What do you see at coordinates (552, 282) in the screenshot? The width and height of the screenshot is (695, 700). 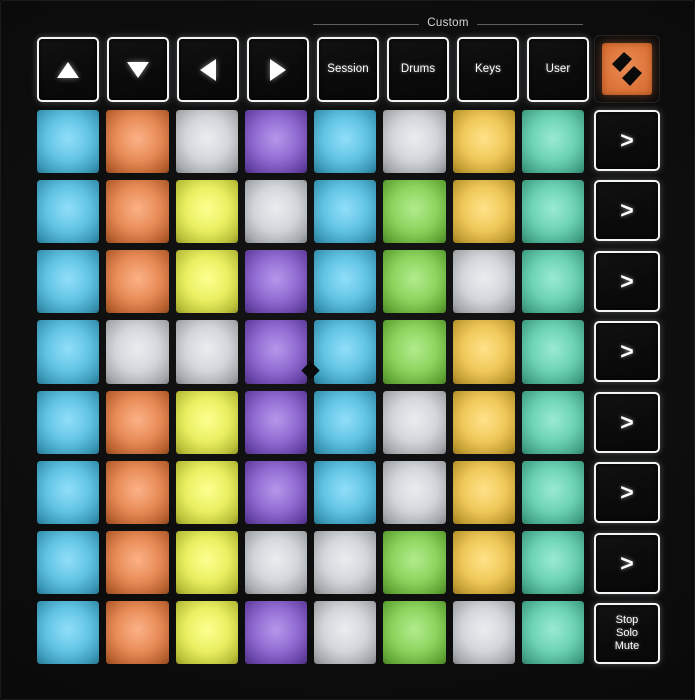 I see `pad-r3-c8` at bounding box center [552, 282].